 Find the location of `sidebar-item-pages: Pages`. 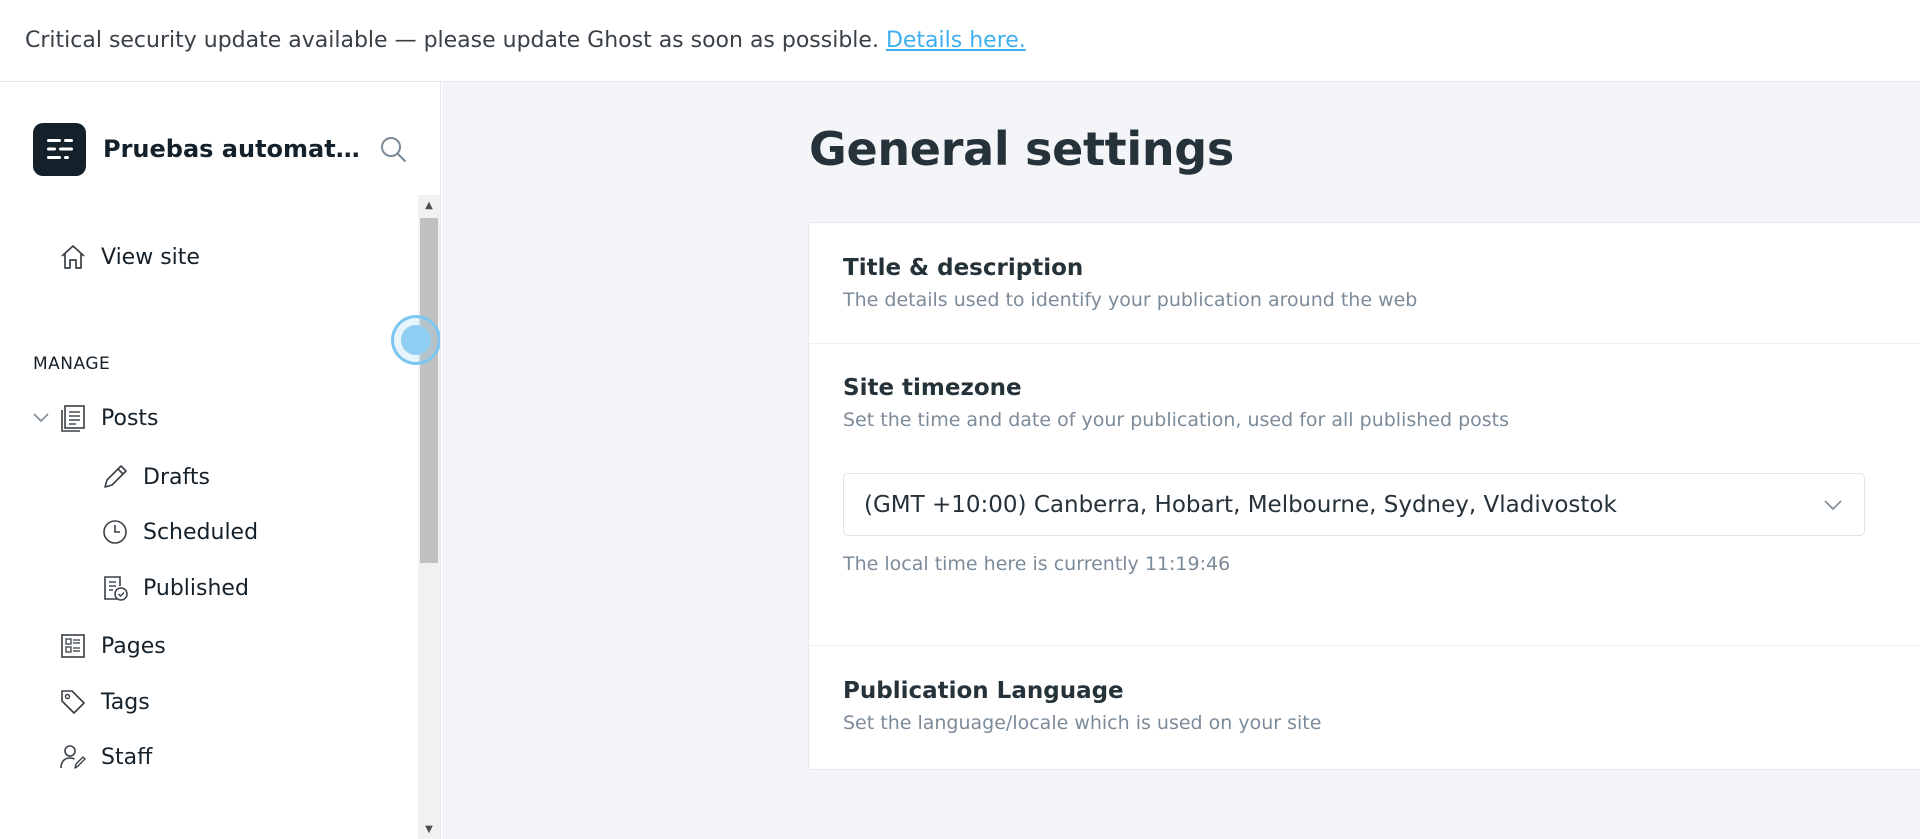

sidebar-item-pages: Pages is located at coordinates (112, 646).